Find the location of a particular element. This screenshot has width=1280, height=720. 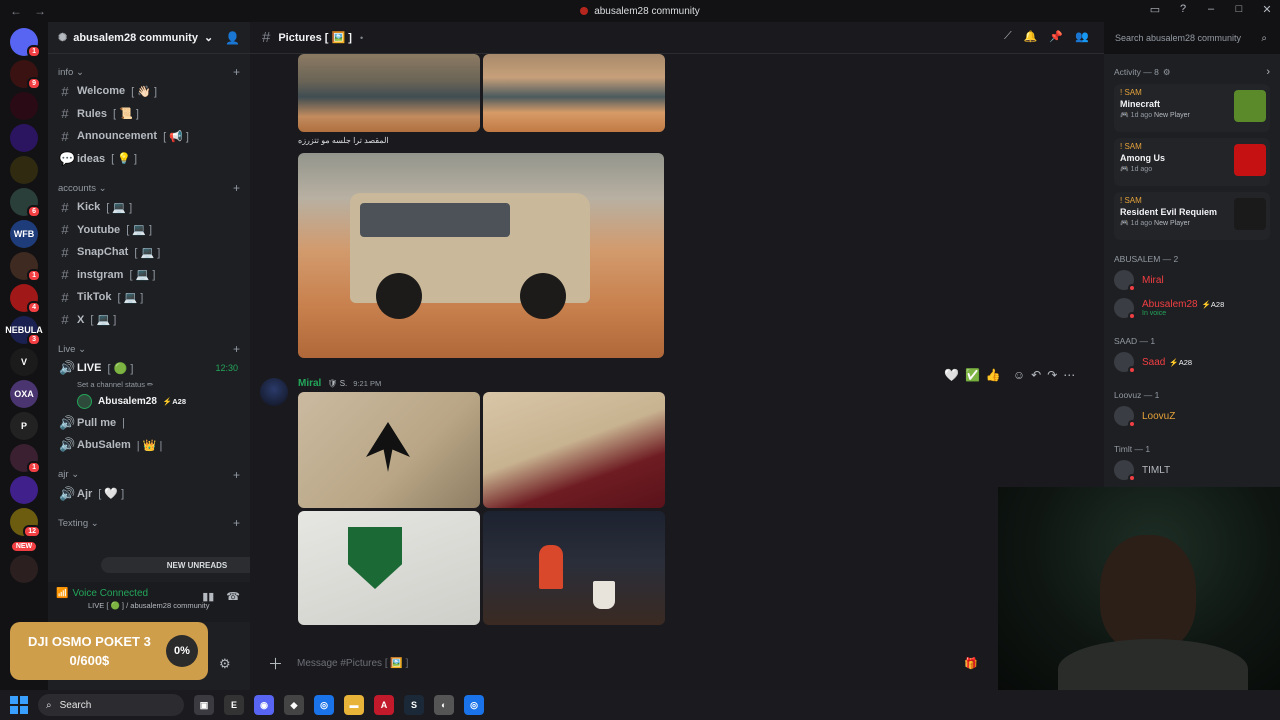

quick-reaction-button: 🤍 is located at coordinates (951, 375).